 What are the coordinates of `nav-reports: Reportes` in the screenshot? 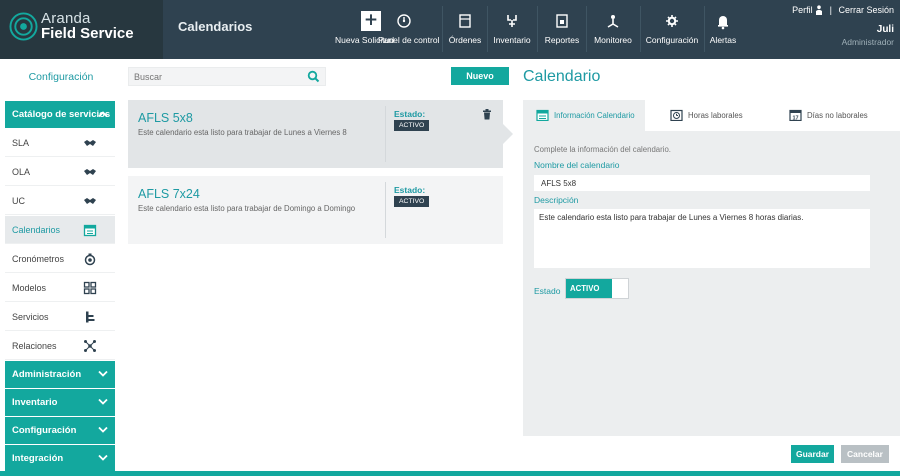 It's located at (562, 29).